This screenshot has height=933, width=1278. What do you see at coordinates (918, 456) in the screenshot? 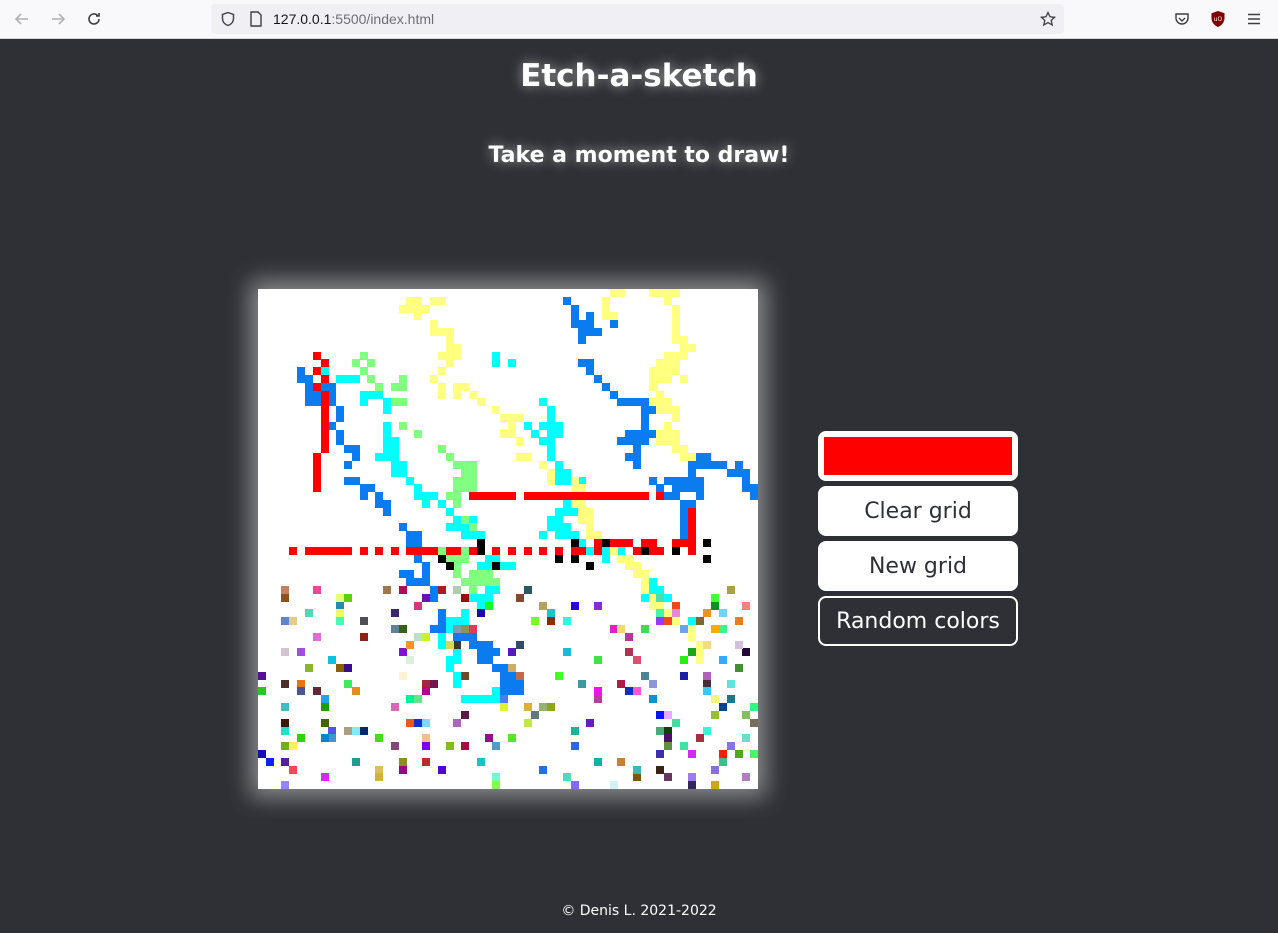
I see `color-picker` at bounding box center [918, 456].